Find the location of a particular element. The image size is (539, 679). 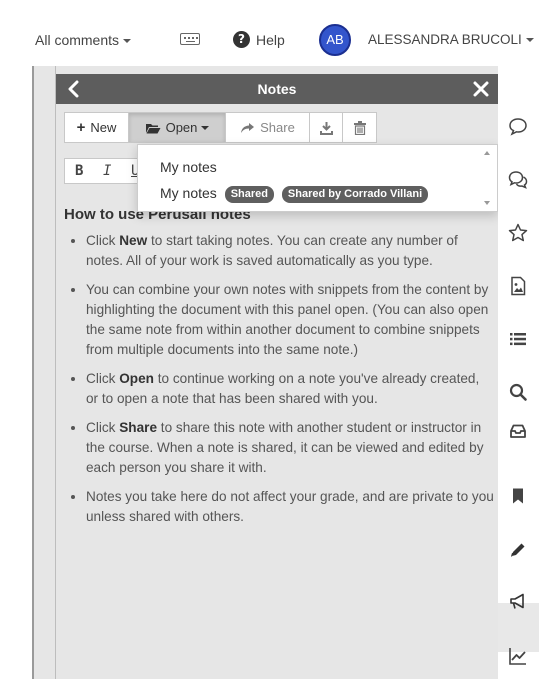

share-note-label: Share is located at coordinates (277, 127).